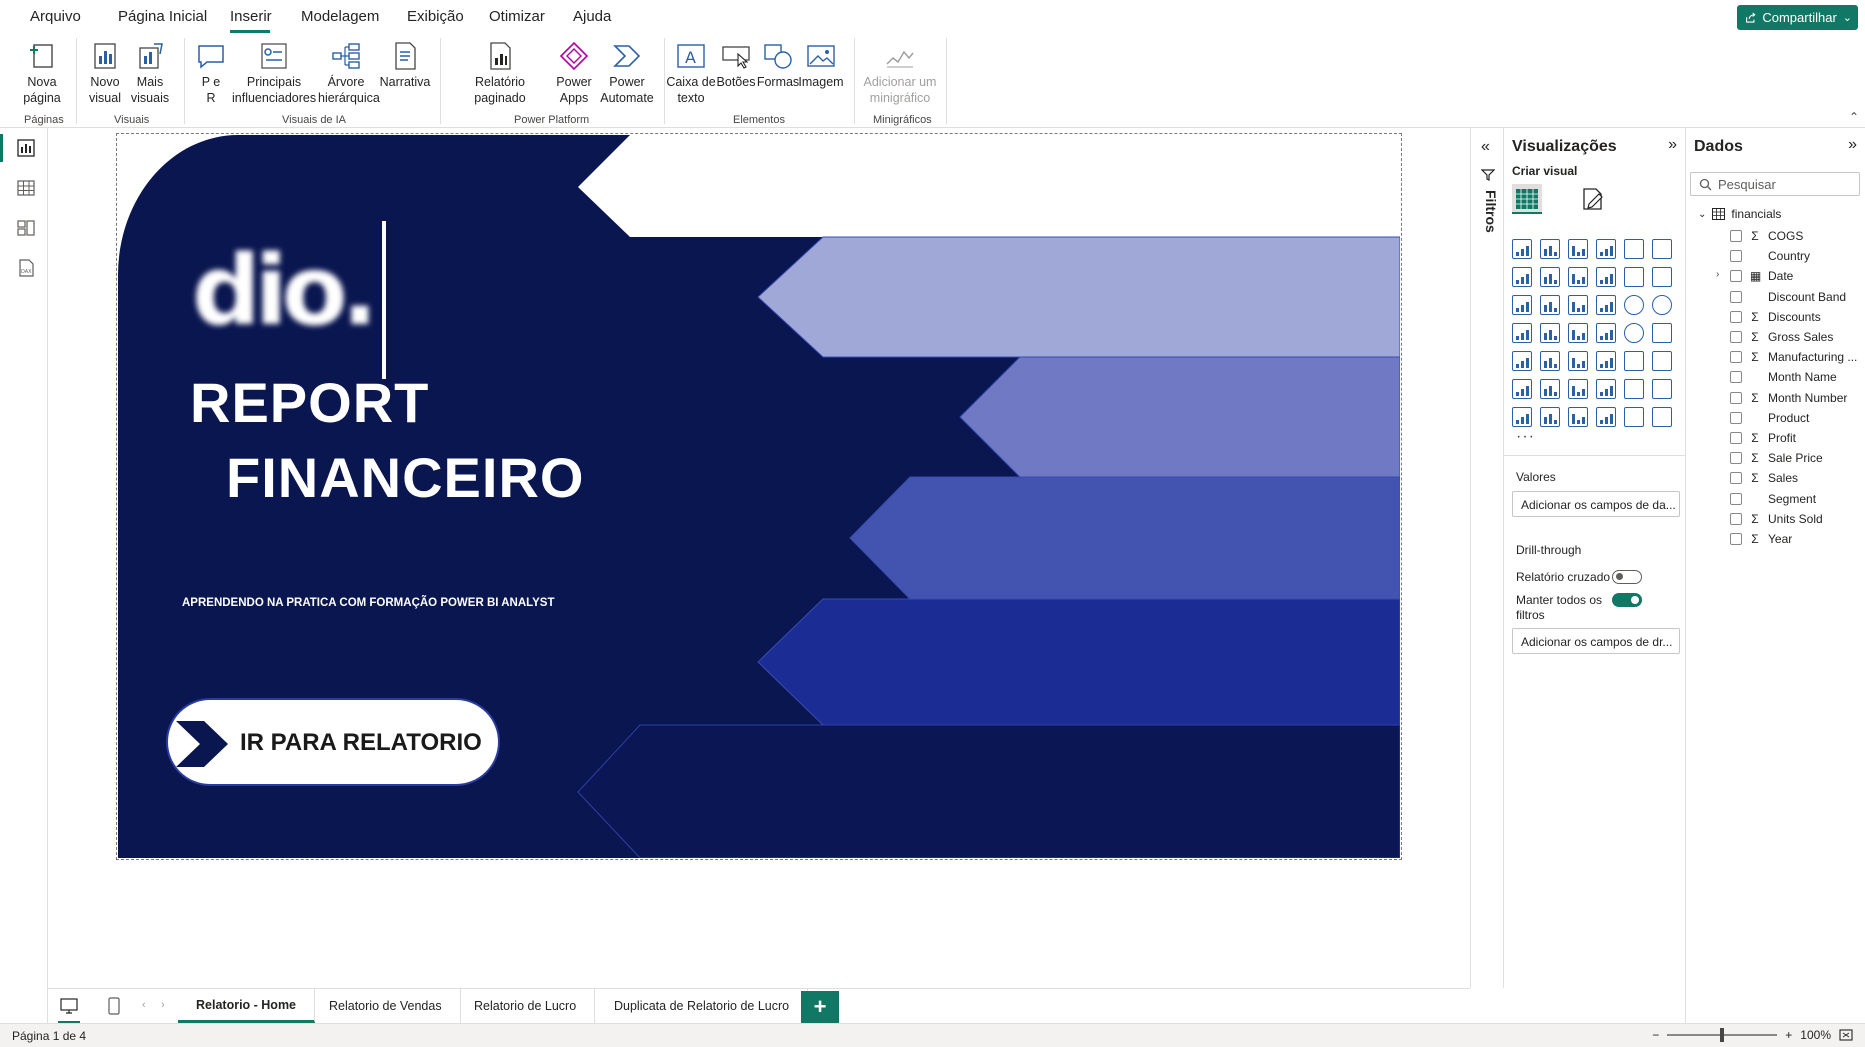  What do you see at coordinates (26, 148) in the screenshot?
I see `report-view-icon` at bounding box center [26, 148].